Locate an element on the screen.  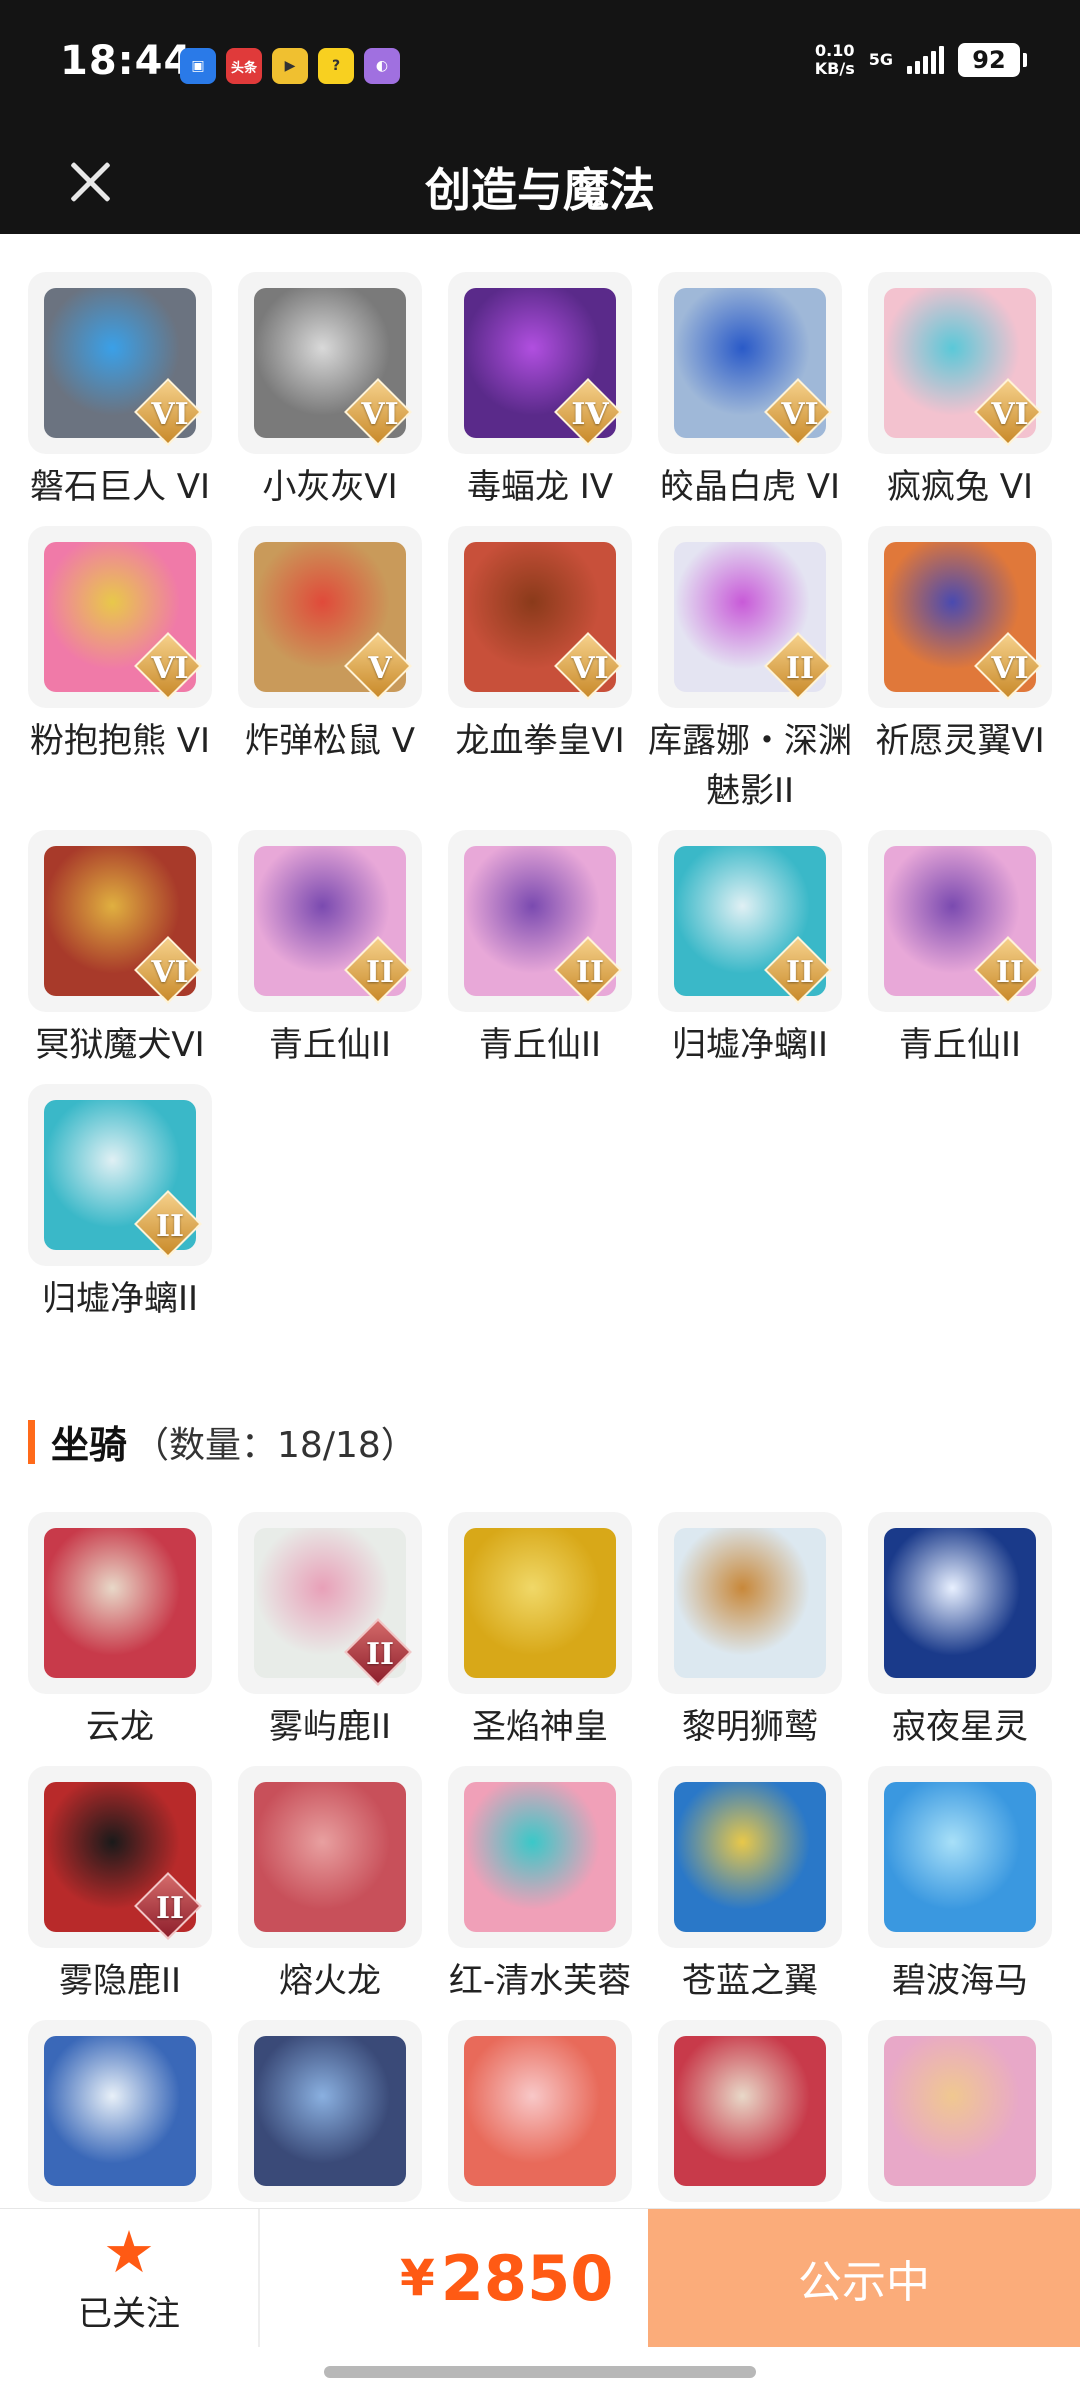
pet-item: VI 祈愿灵翼VI is located at coordinates (960, 671).